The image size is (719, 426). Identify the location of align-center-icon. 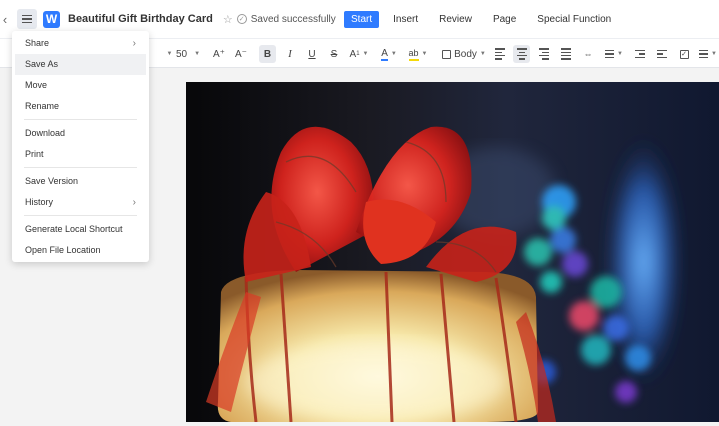
(521, 54).